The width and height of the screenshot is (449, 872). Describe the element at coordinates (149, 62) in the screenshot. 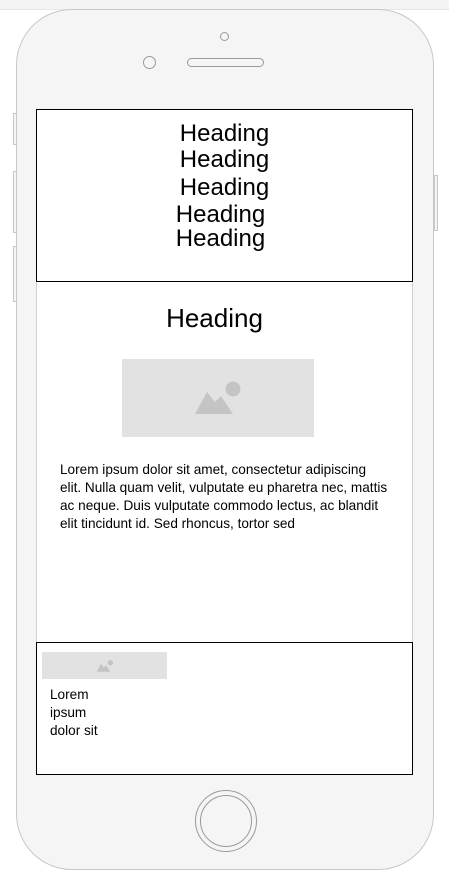

I see `proximity-sensor` at that location.